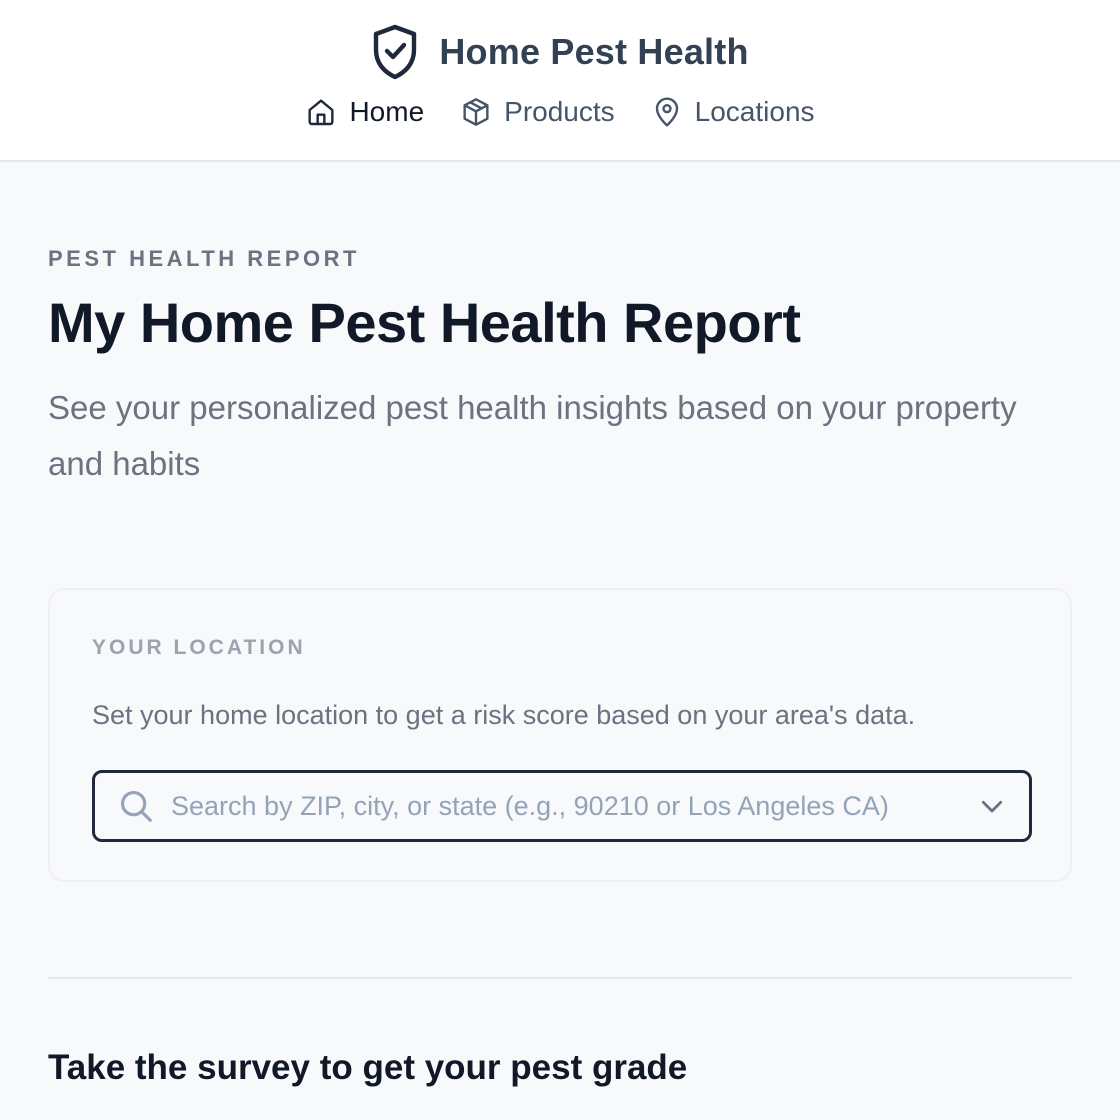 The image size is (1120, 1120). Describe the element at coordinates (136, 806) in the screenshot. I see `search-icon` at that location.